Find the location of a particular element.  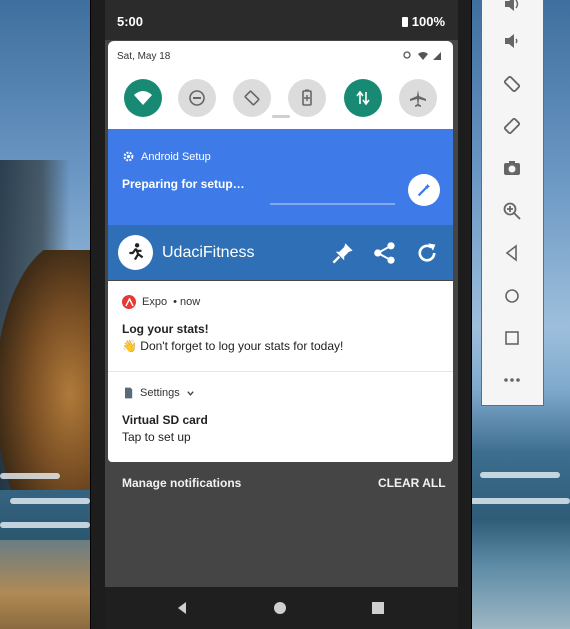

refresh-button is located at coordinates (427, 253).